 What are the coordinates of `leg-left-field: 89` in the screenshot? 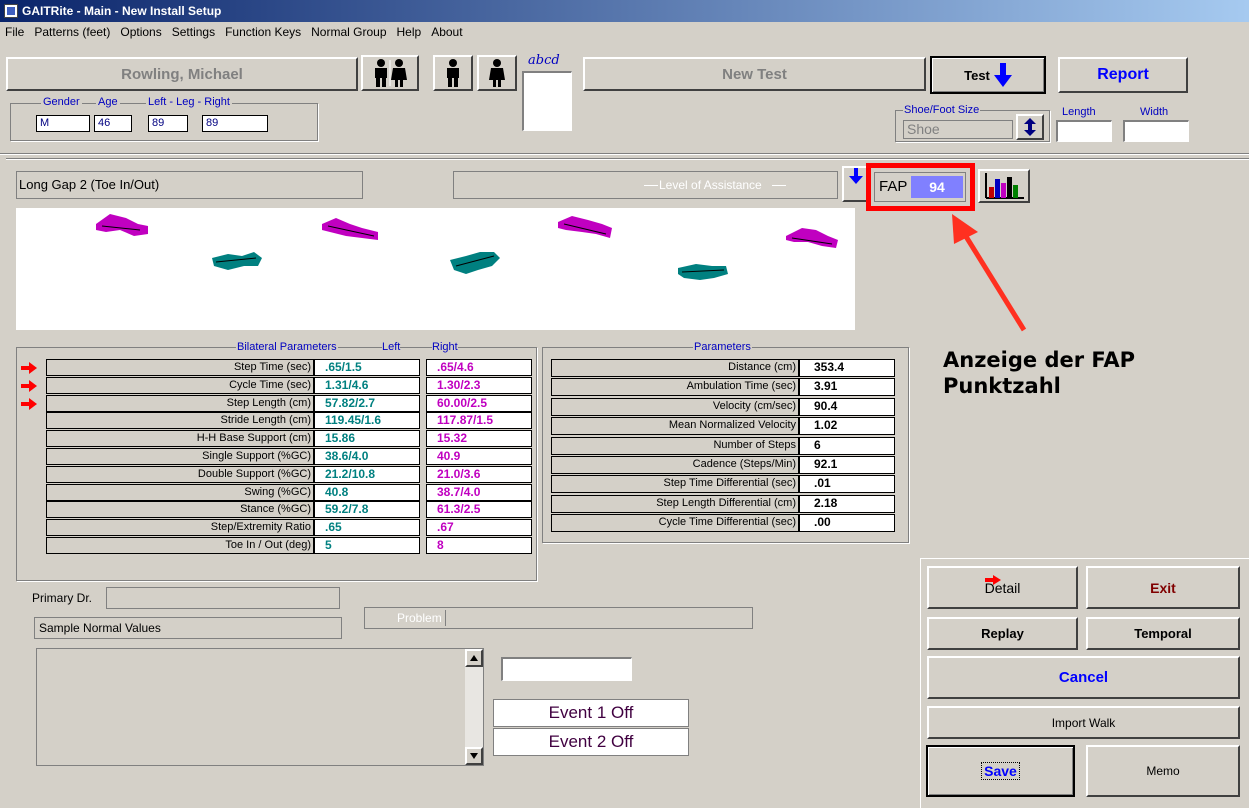 It's located at (168, 123).